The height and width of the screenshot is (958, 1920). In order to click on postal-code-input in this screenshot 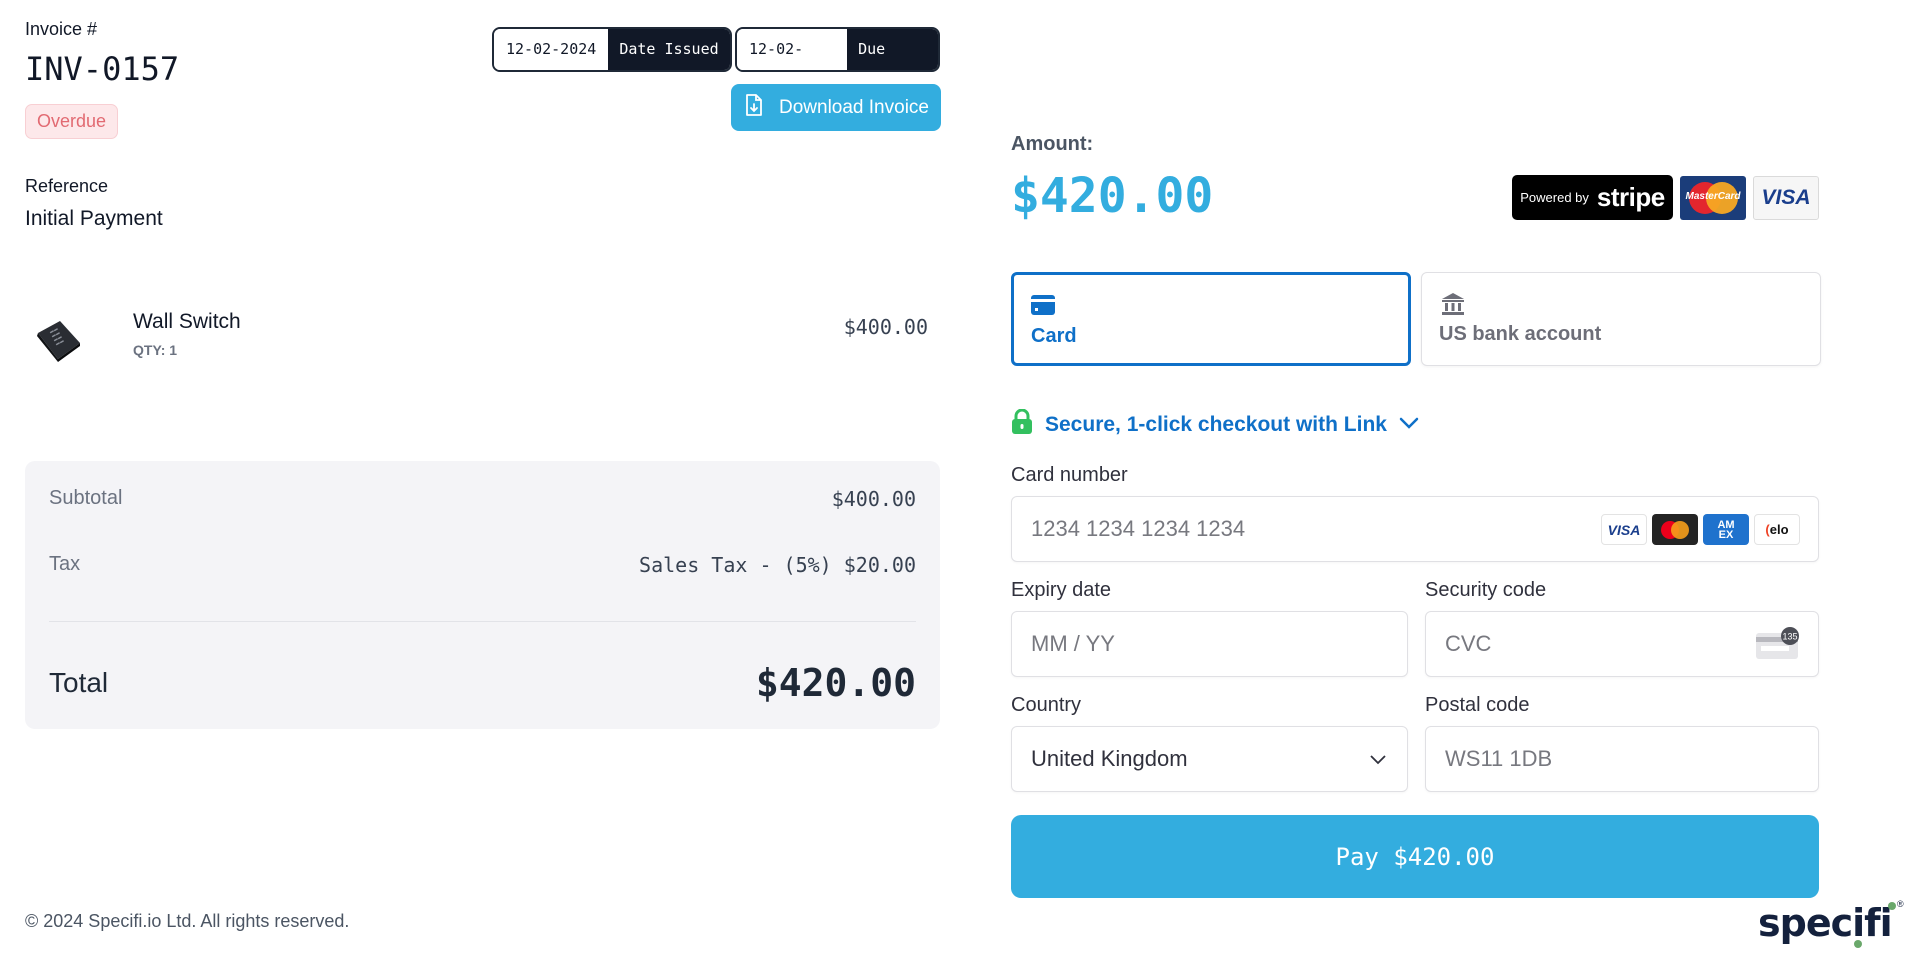, I will do `click(1582, 759)`.